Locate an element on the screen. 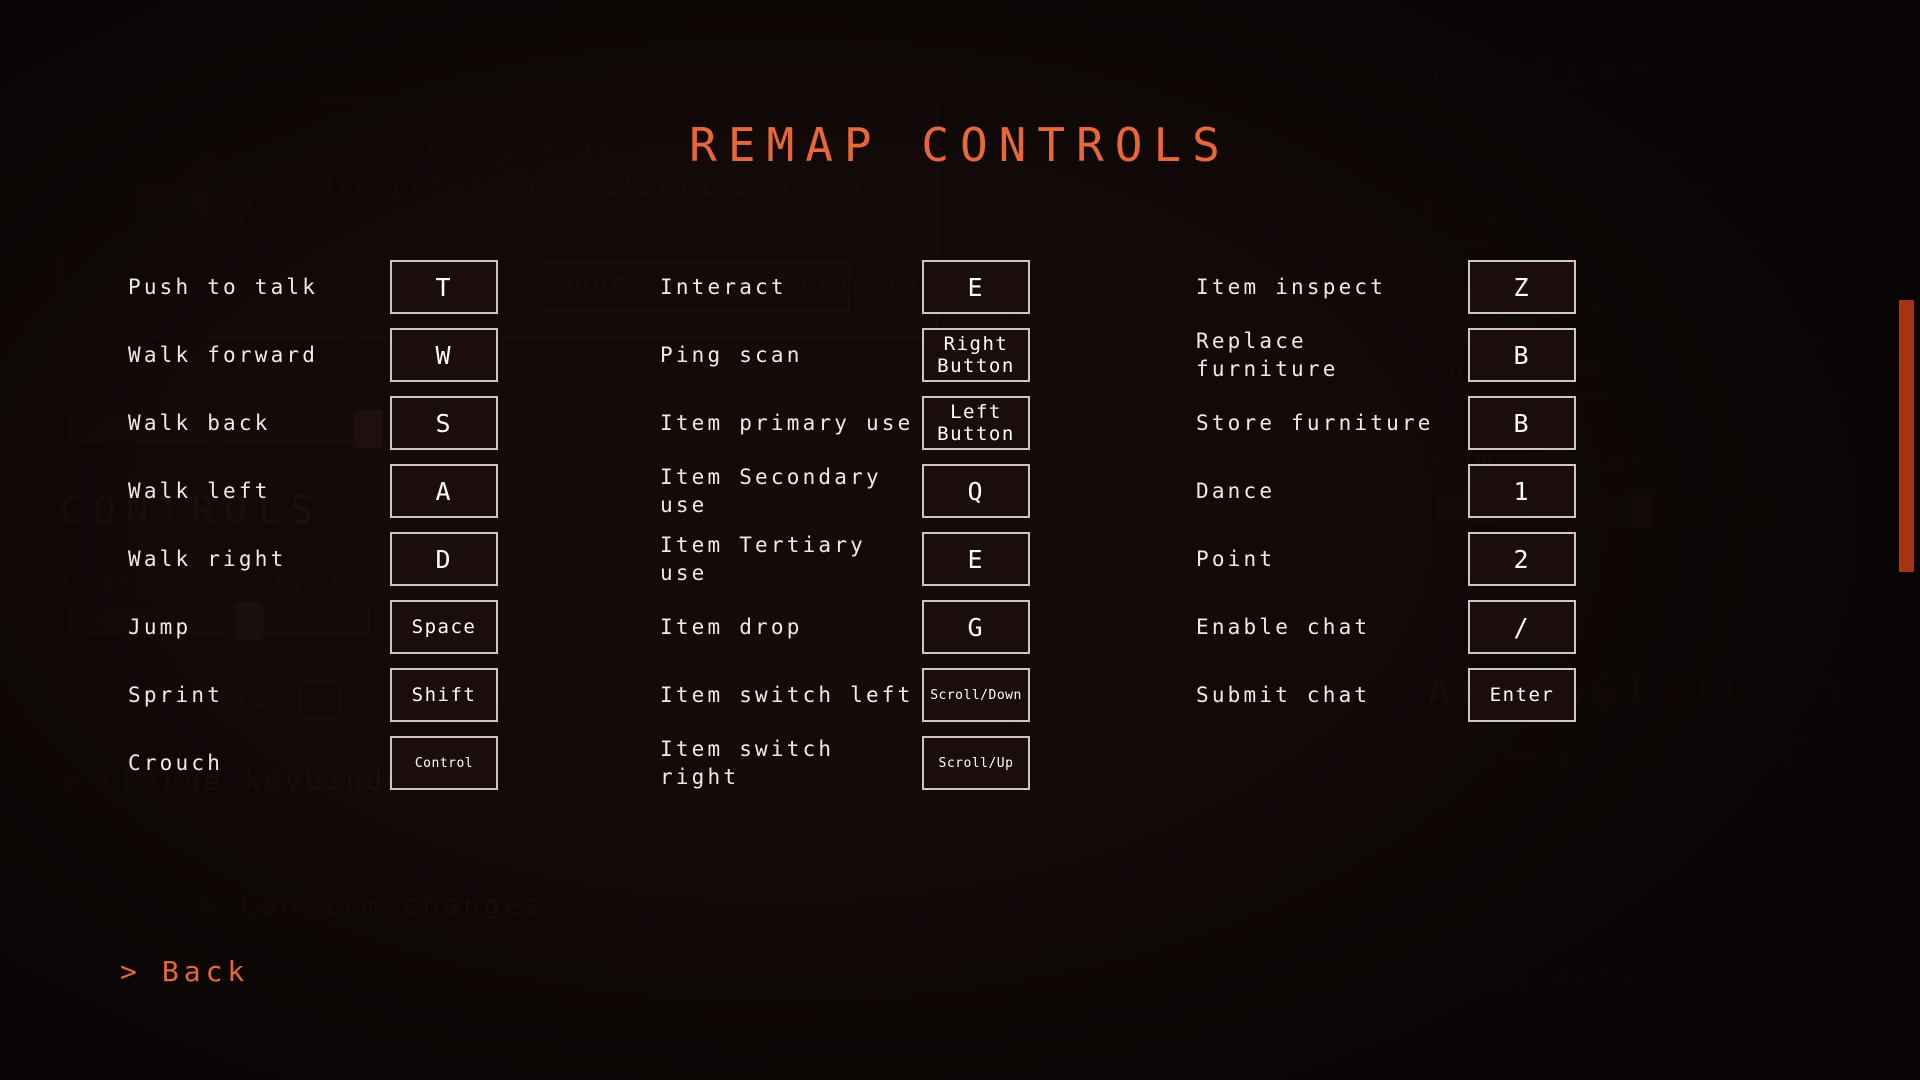 The image size is (1920, 1080). key-bind-button: Shift is located at coordinates (444, 695).